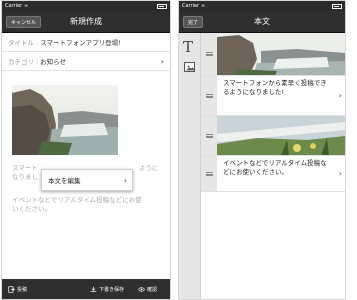  Describe the element at coordinates (141, 289) in the screenshot. I see `eye-icon` at that location.